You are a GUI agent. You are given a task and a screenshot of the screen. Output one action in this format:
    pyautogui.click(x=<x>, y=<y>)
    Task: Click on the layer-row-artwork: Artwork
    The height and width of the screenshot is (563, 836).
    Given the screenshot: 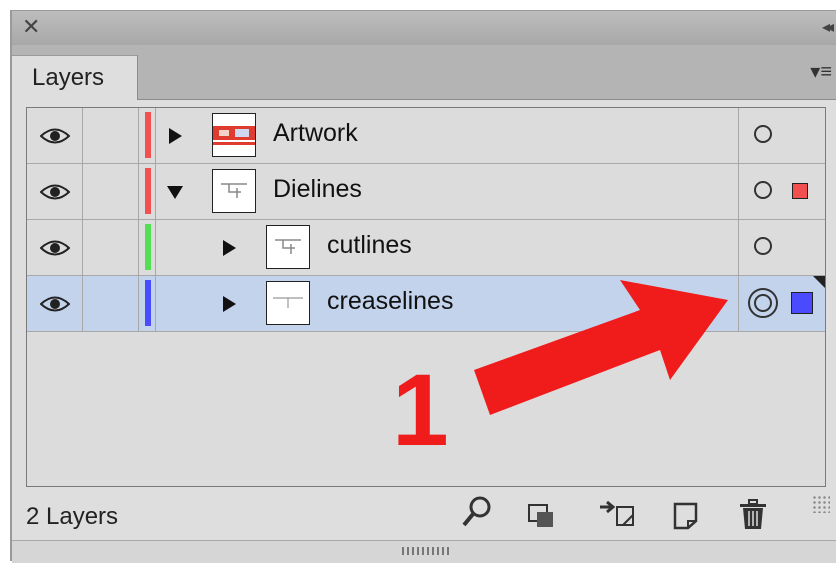 What is the action you would take?
    pyautogui.click(x=426, y=136)
    